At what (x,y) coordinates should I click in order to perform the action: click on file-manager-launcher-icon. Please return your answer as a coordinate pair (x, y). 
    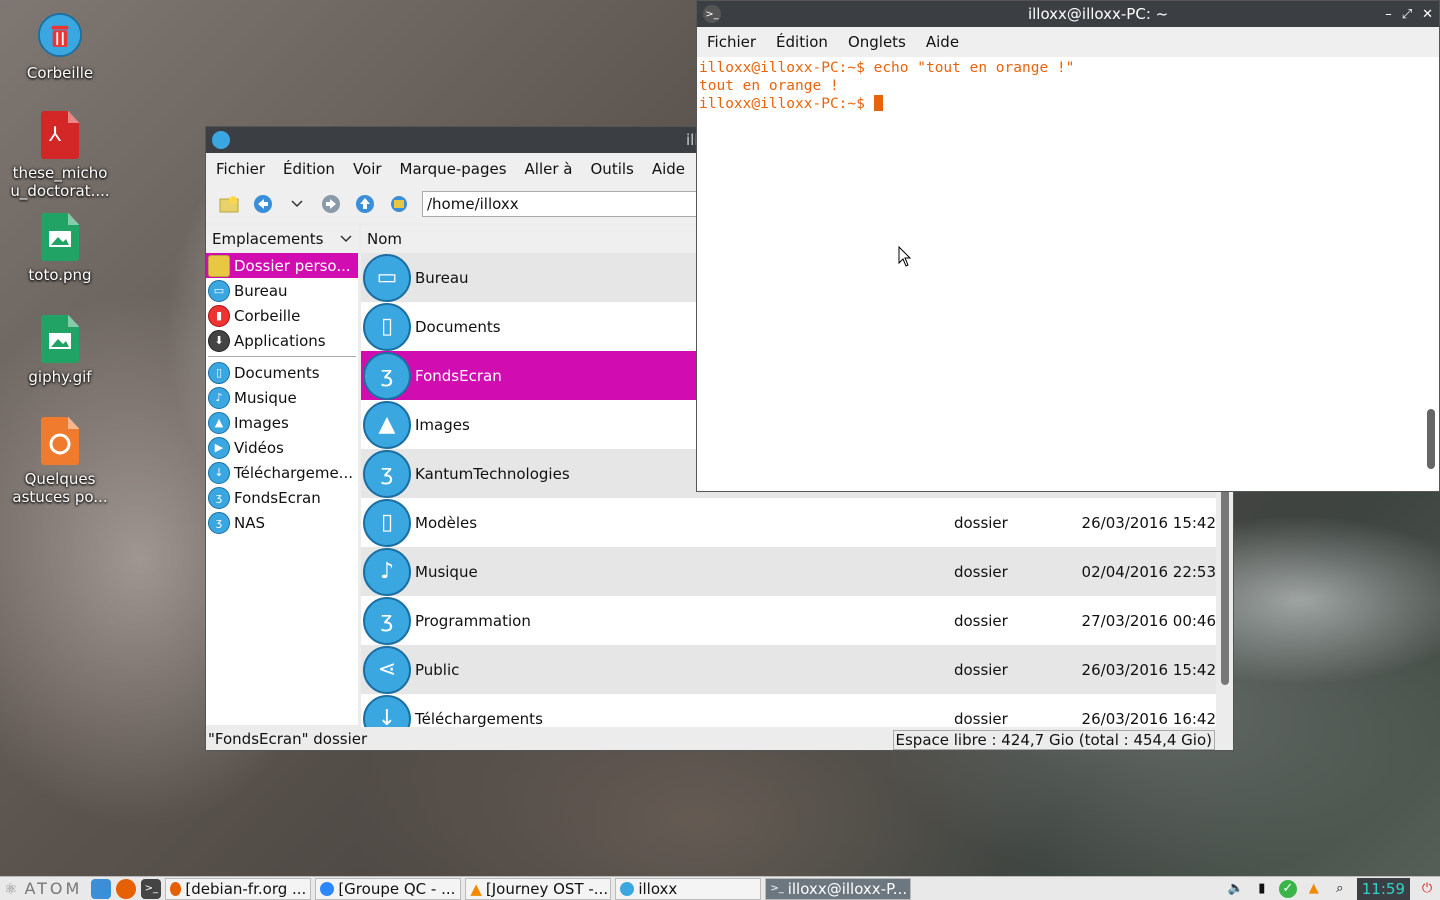
    Looking at the image, I should click on (101, 888).